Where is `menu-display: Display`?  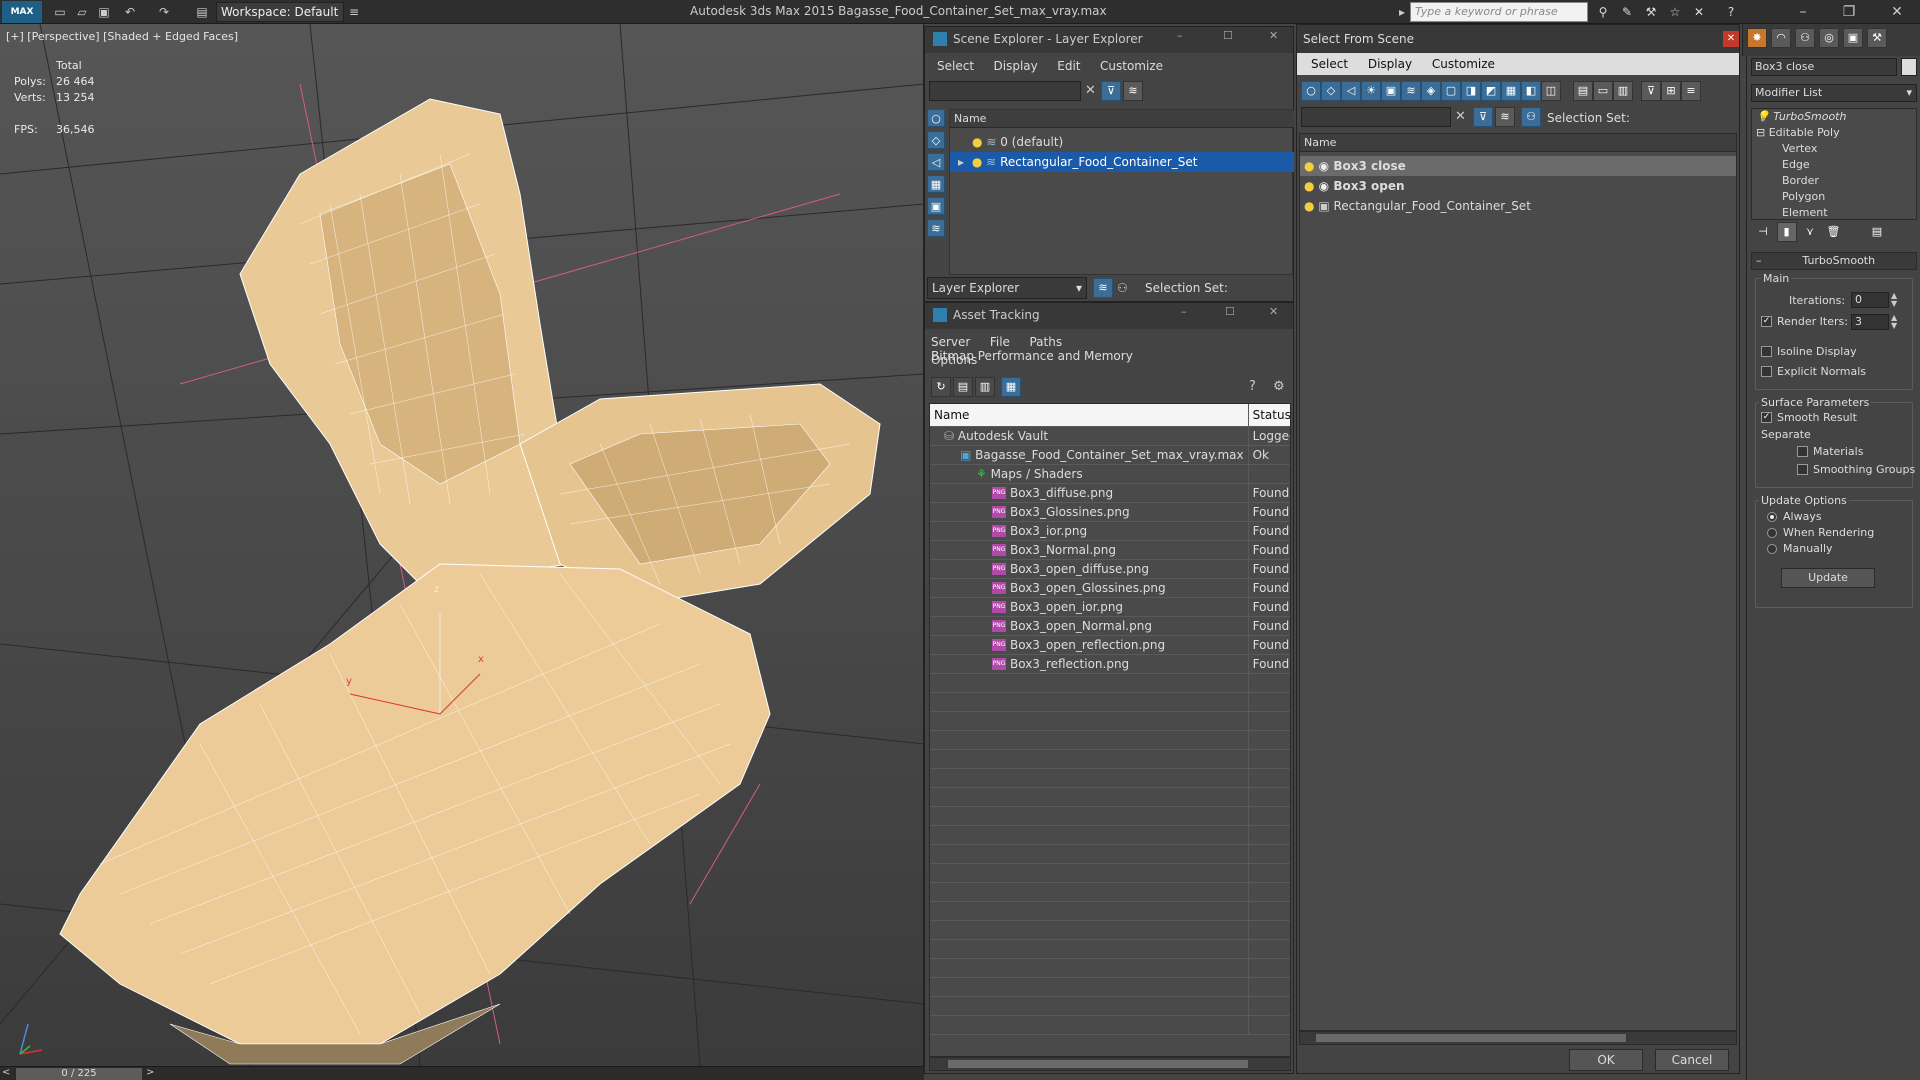
menu-display: Display is located at coordinates (1016, 66).